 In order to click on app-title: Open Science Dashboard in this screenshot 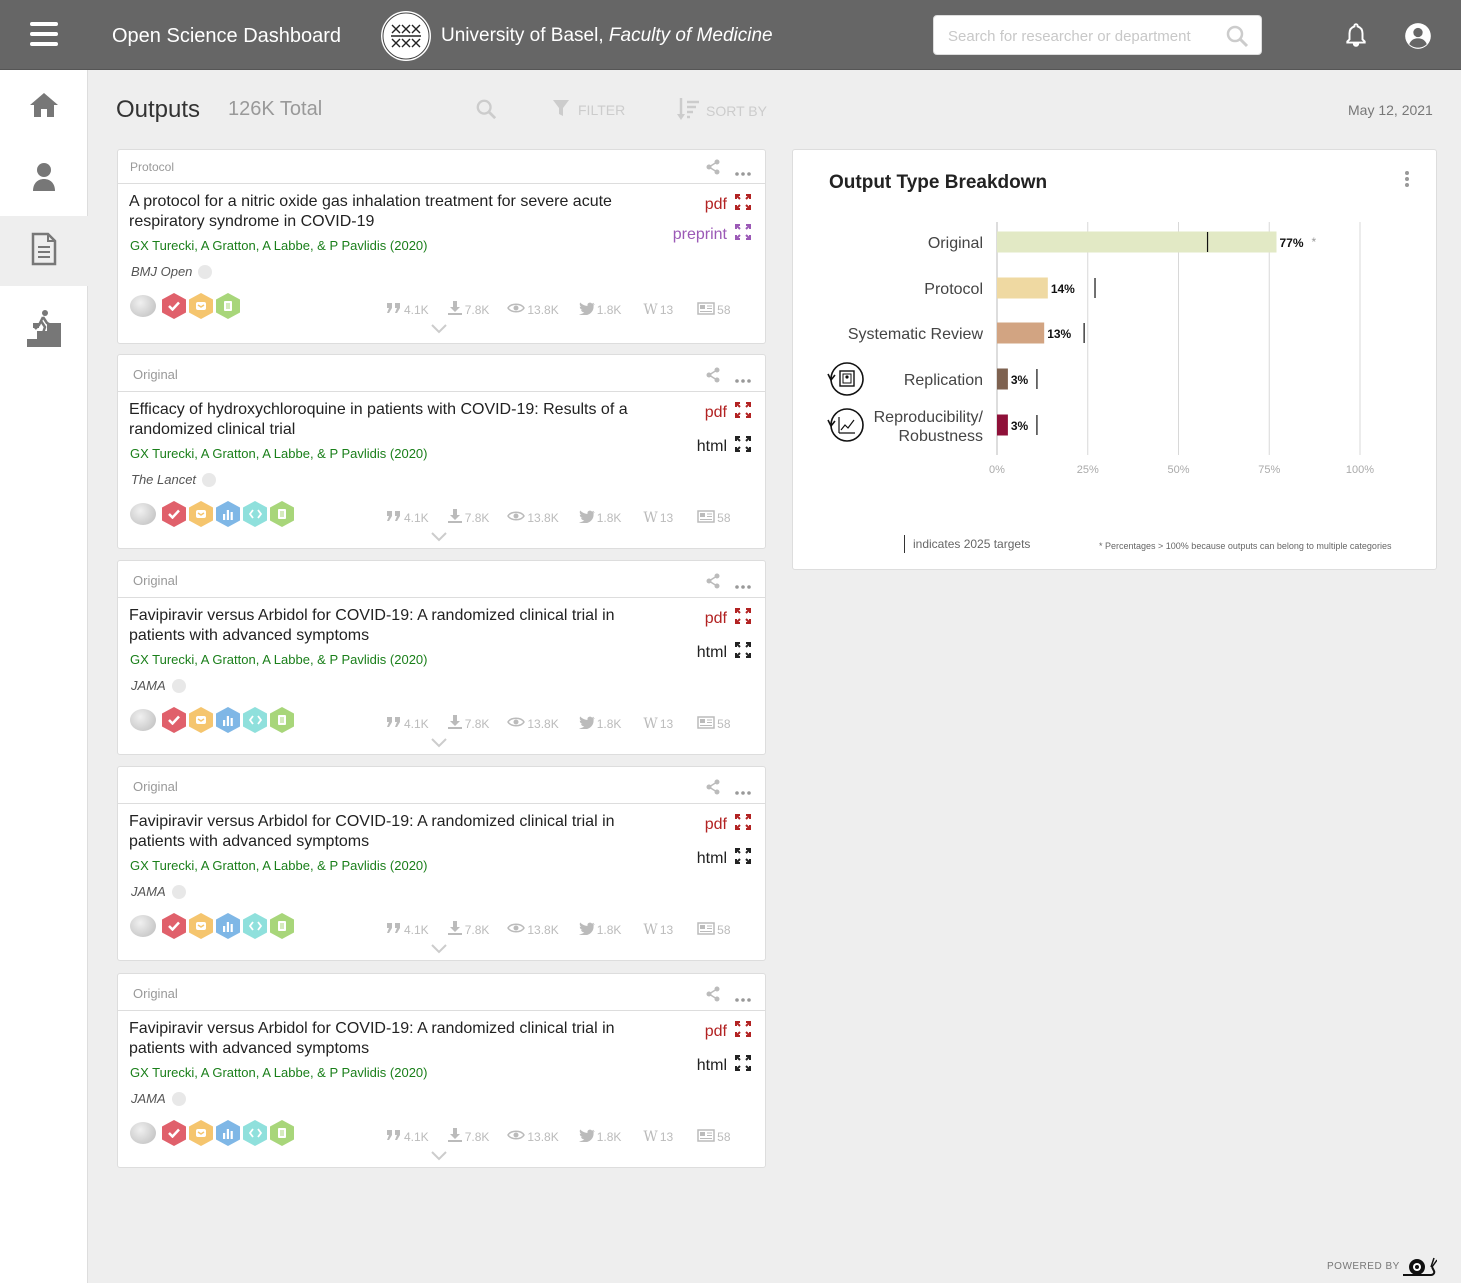, I will do `click(226, 36)`.